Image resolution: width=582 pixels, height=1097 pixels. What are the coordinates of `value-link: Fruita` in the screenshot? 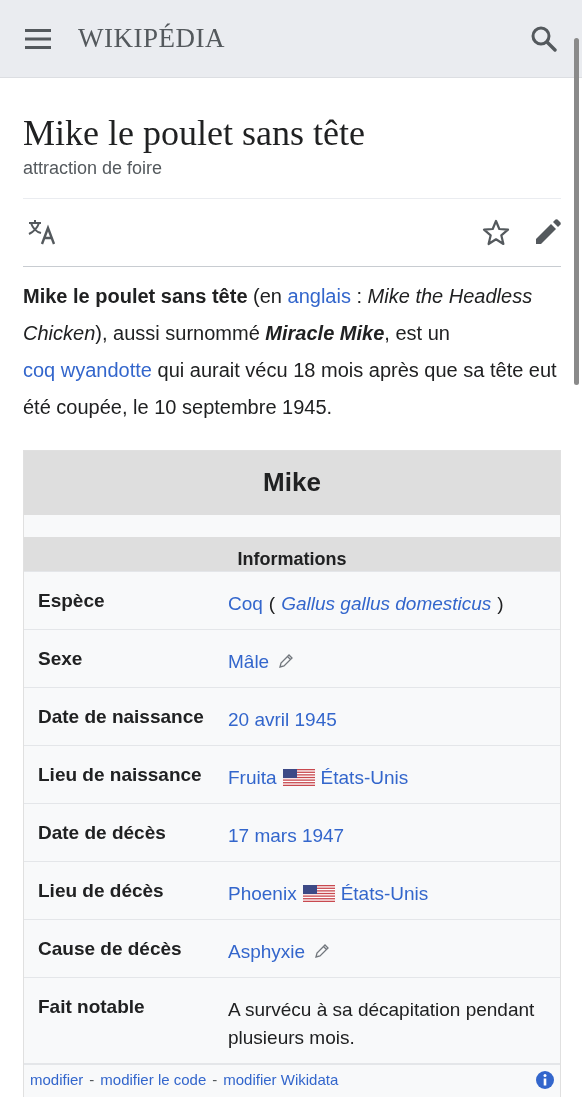 It's located at (252, 777).